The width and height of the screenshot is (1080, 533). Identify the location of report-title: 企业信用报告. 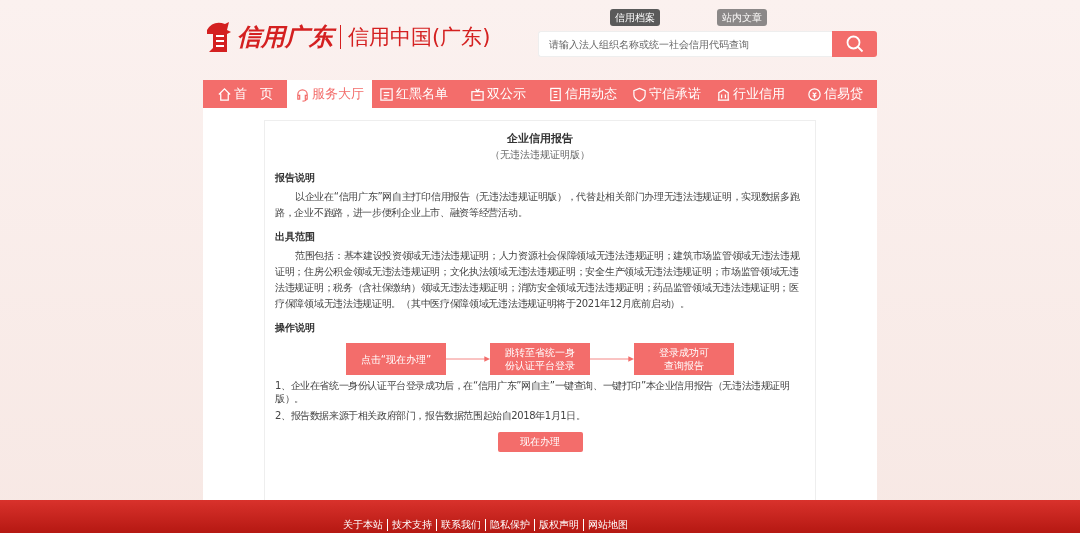
(540, 138).